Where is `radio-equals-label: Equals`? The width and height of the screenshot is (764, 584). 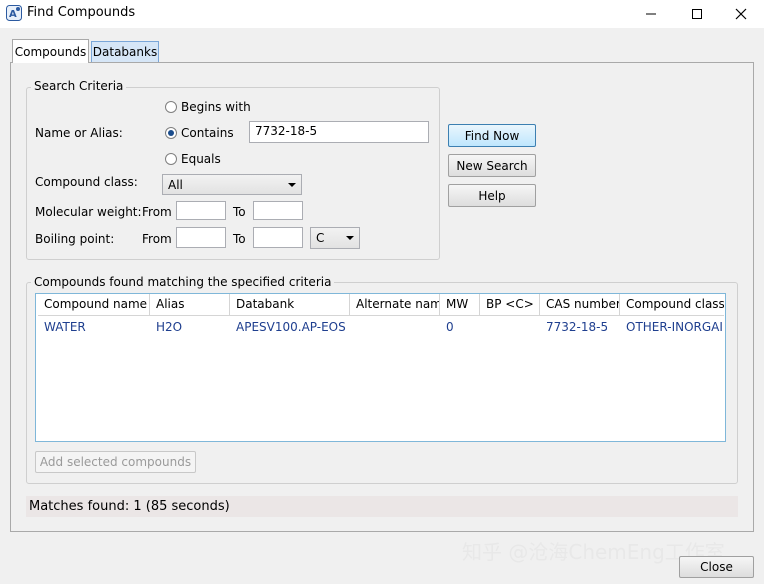
radio-equals-label: Equals is located at coordinates (201, 159).